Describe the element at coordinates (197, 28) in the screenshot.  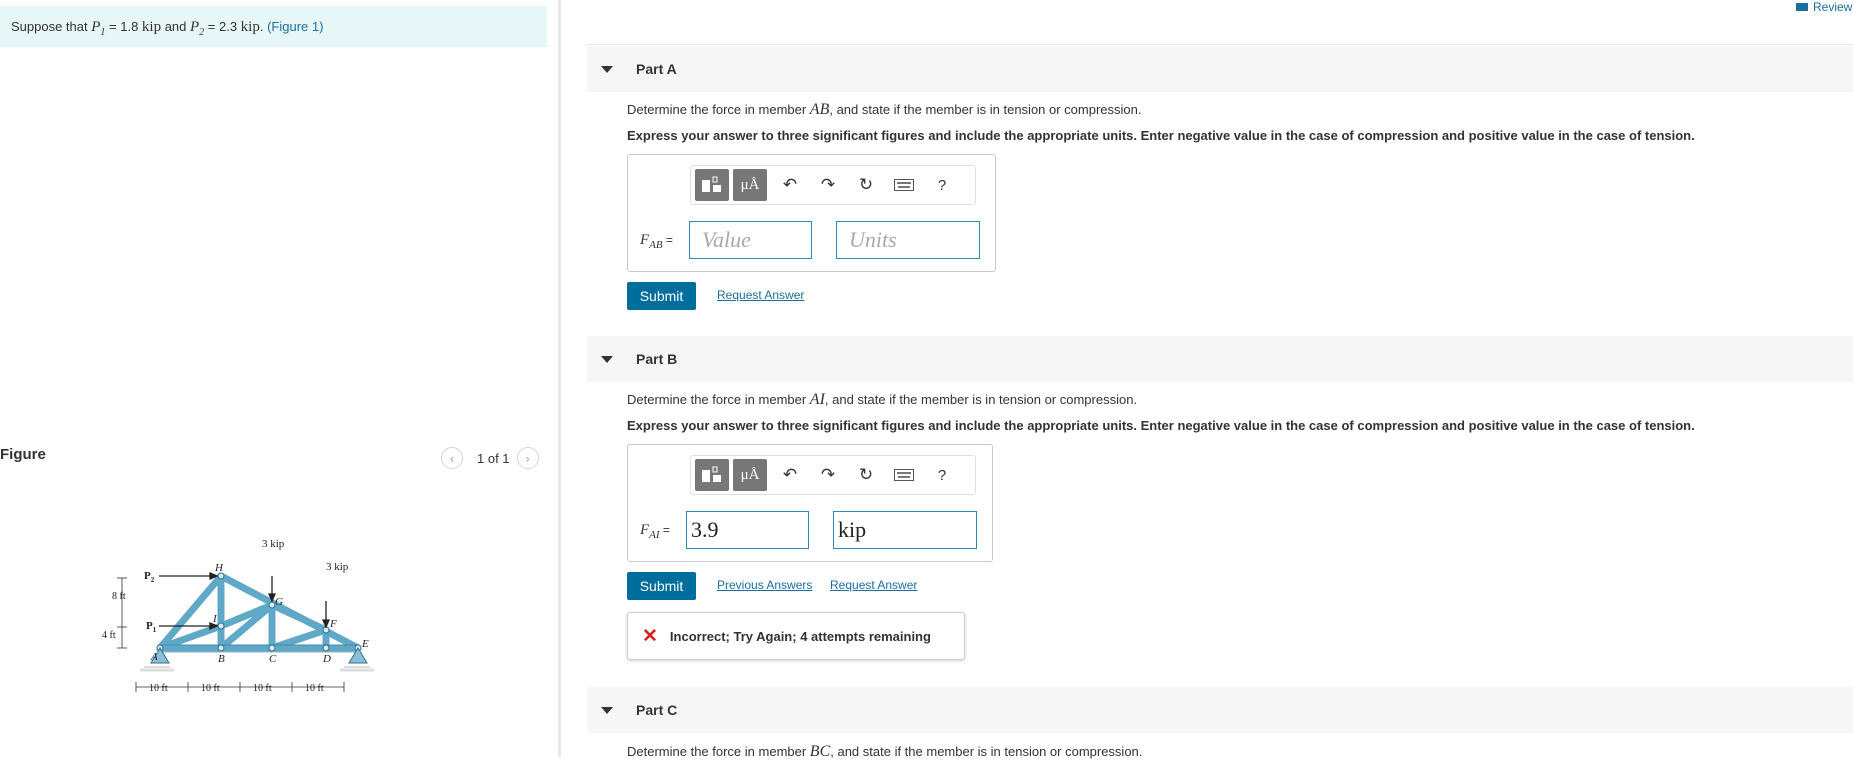
I see `p2-symbol: P2` at that location.